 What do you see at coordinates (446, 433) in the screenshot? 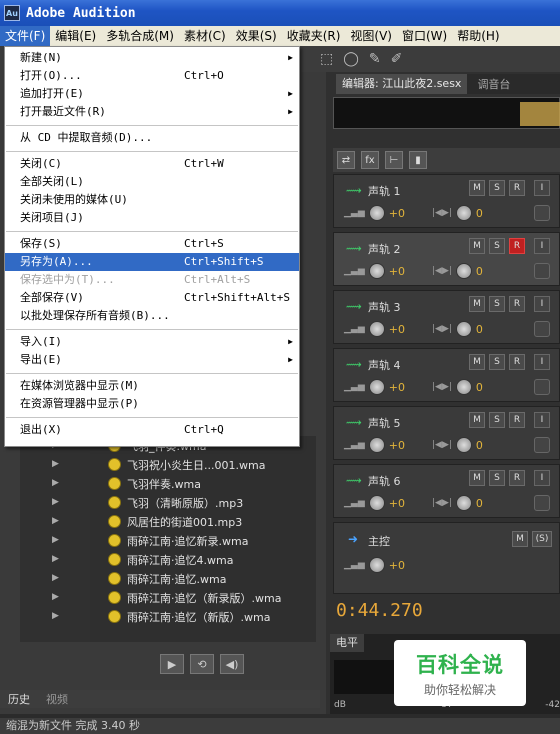
I see `track-row: ⟿ 声轨 5 M S R I ▁▃▅ +0 |◀▶| 0` at bounding box center [446, 433].